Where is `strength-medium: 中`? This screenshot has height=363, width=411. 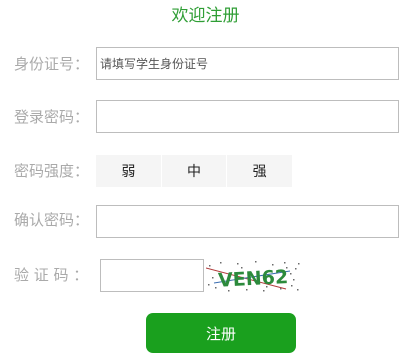 strength-medium: 中 is located at coordinates (195, 171).